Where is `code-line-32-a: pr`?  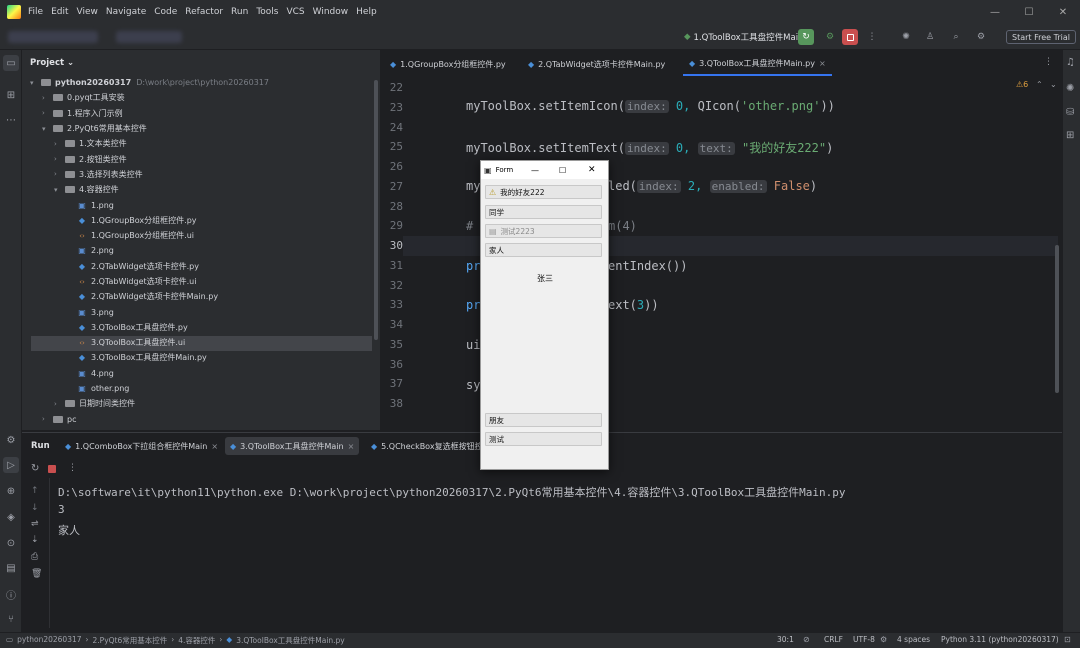
code-line-32-a: pr is located at coordinates (473, 305).